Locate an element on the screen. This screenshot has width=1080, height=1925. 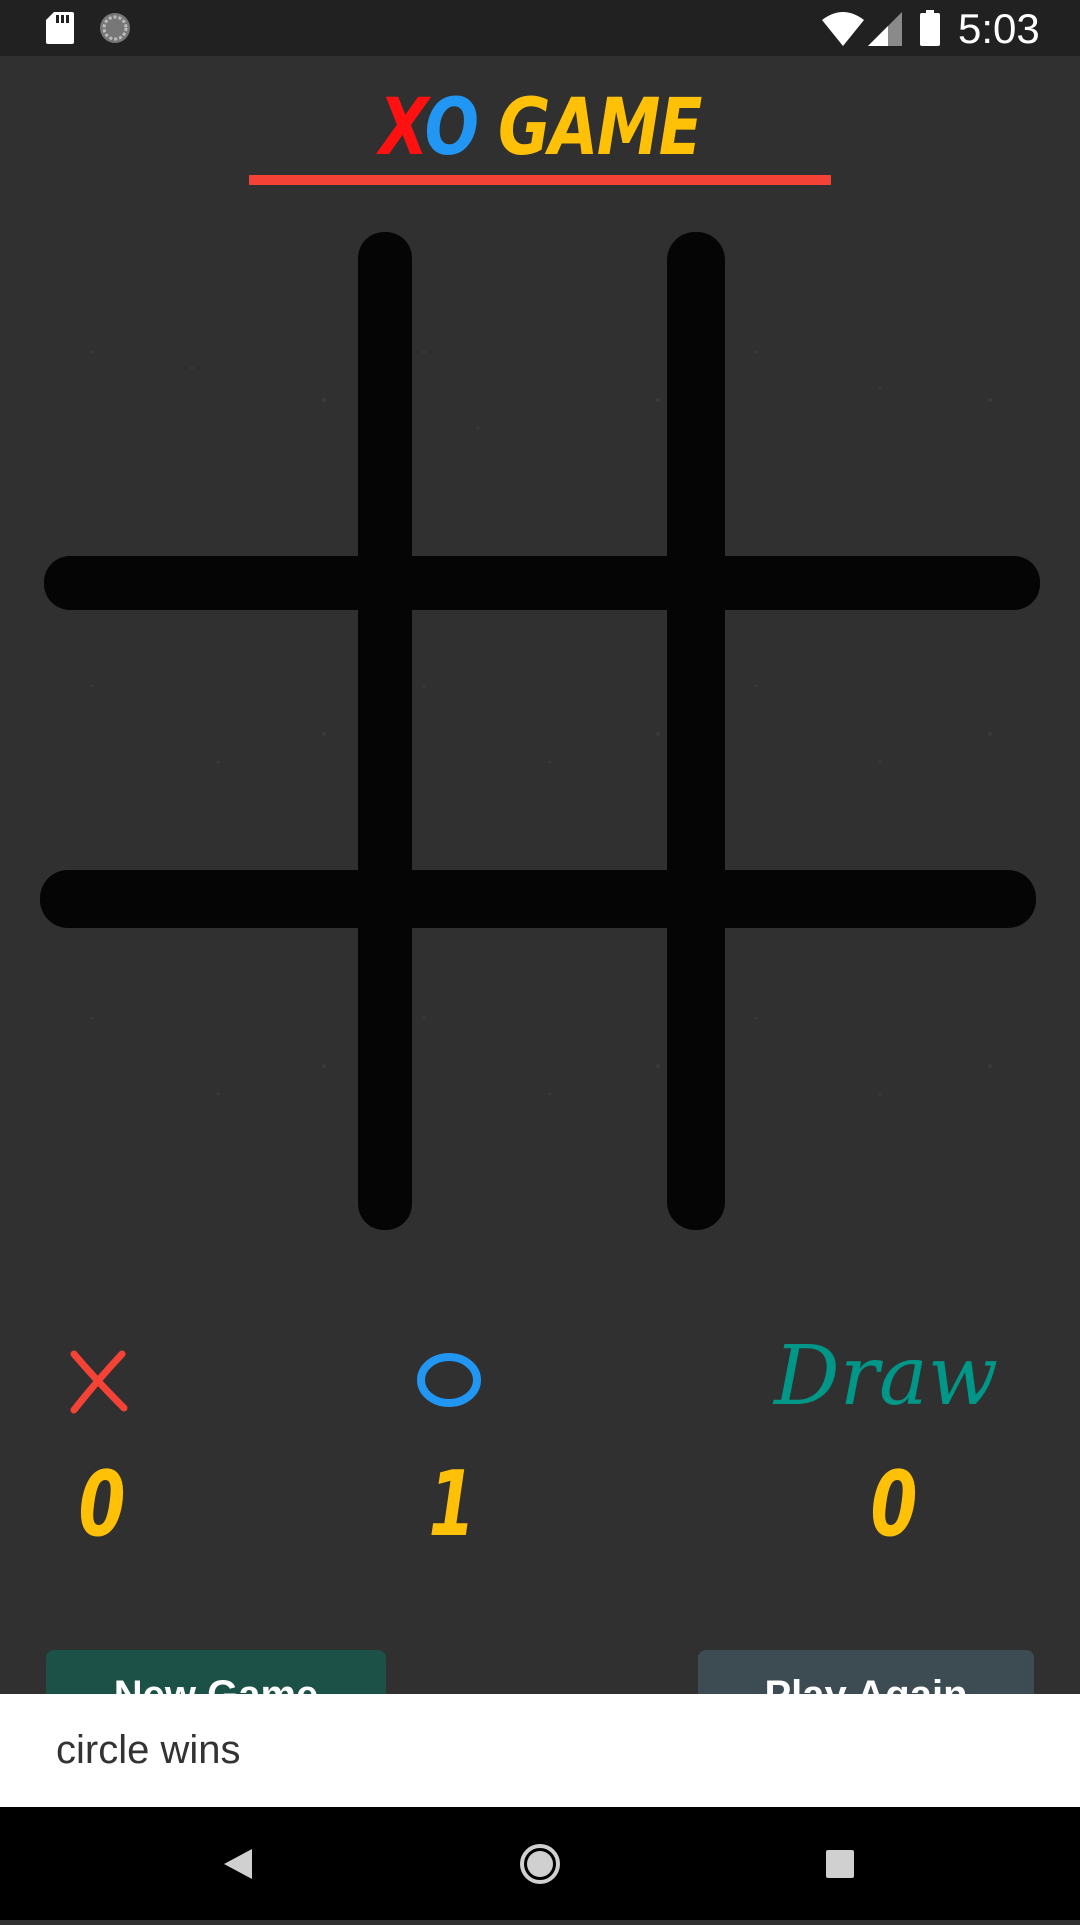
wifi-icon is located at coordinates (843, 29).